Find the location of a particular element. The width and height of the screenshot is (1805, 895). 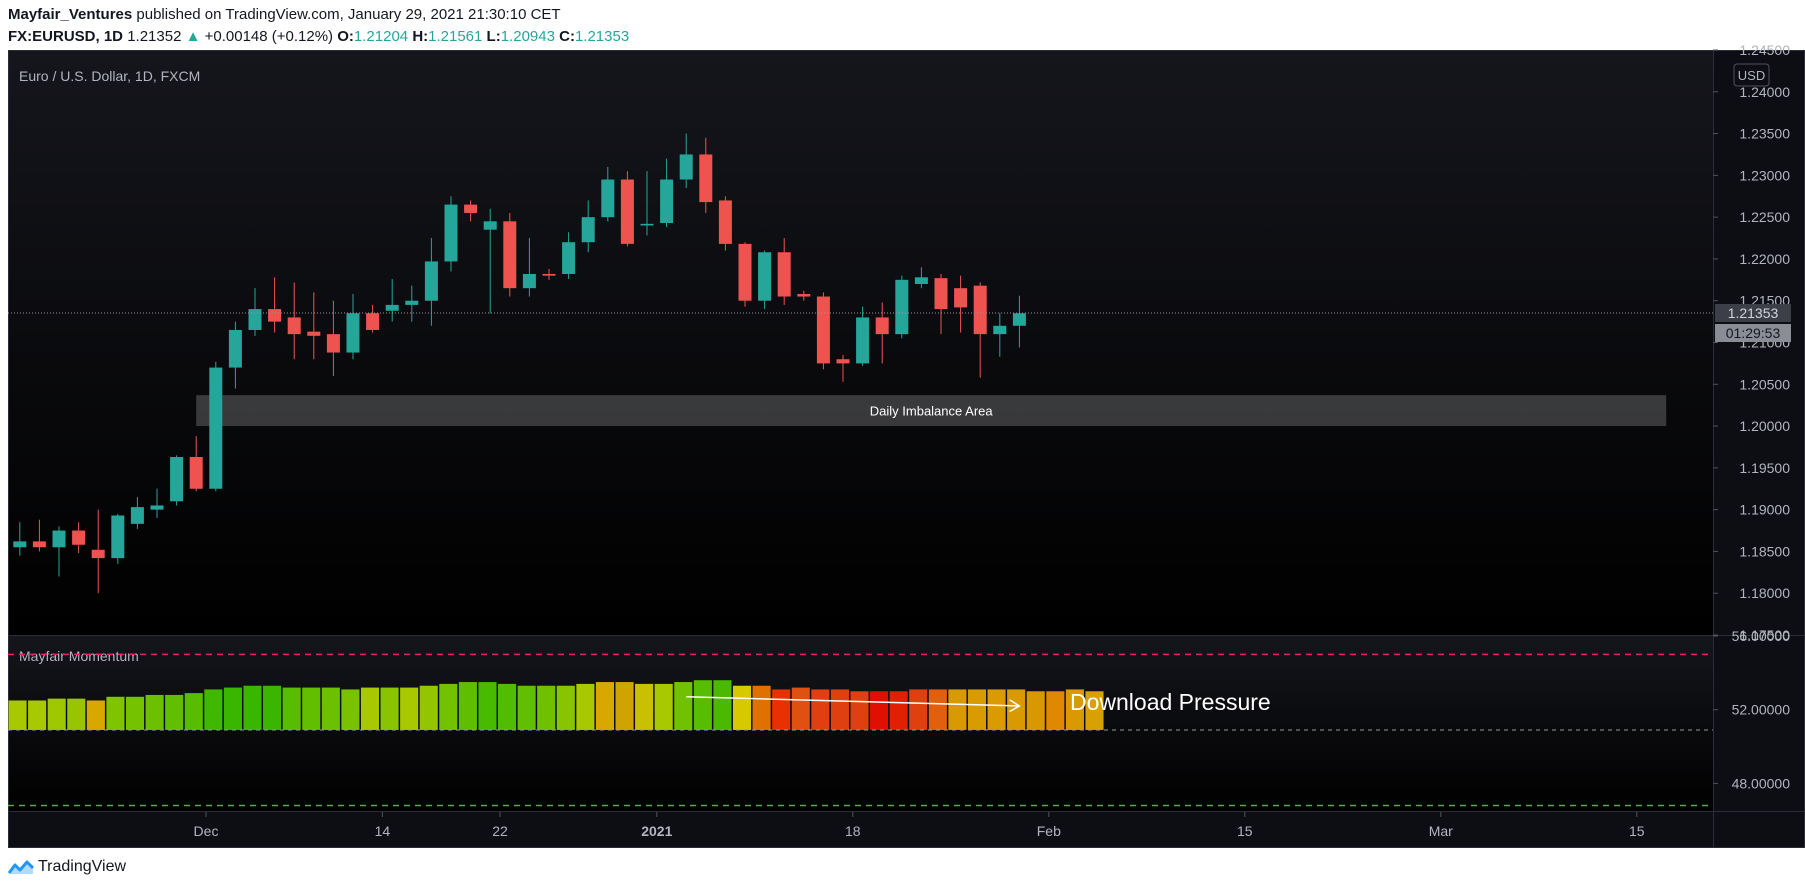

countdown-label: 01:29:53 is located at coordinates (1753, 333).